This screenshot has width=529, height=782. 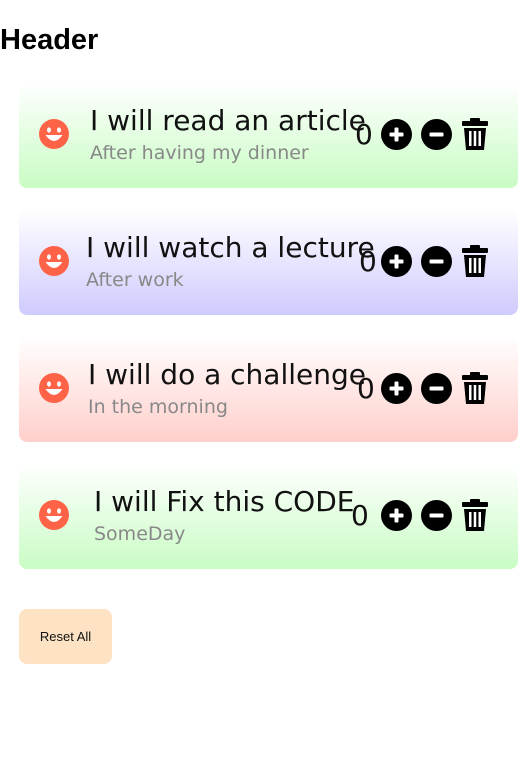 What do you see at coordinates (228, 120) in the screenshot?
I see `habit-title: I will read an article` at bounding box center [228, 120].